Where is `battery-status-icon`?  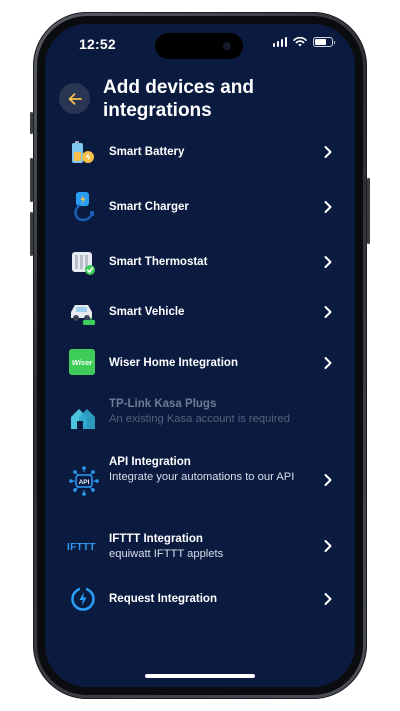 battery-status-icon is located at coordinates (324, 42).